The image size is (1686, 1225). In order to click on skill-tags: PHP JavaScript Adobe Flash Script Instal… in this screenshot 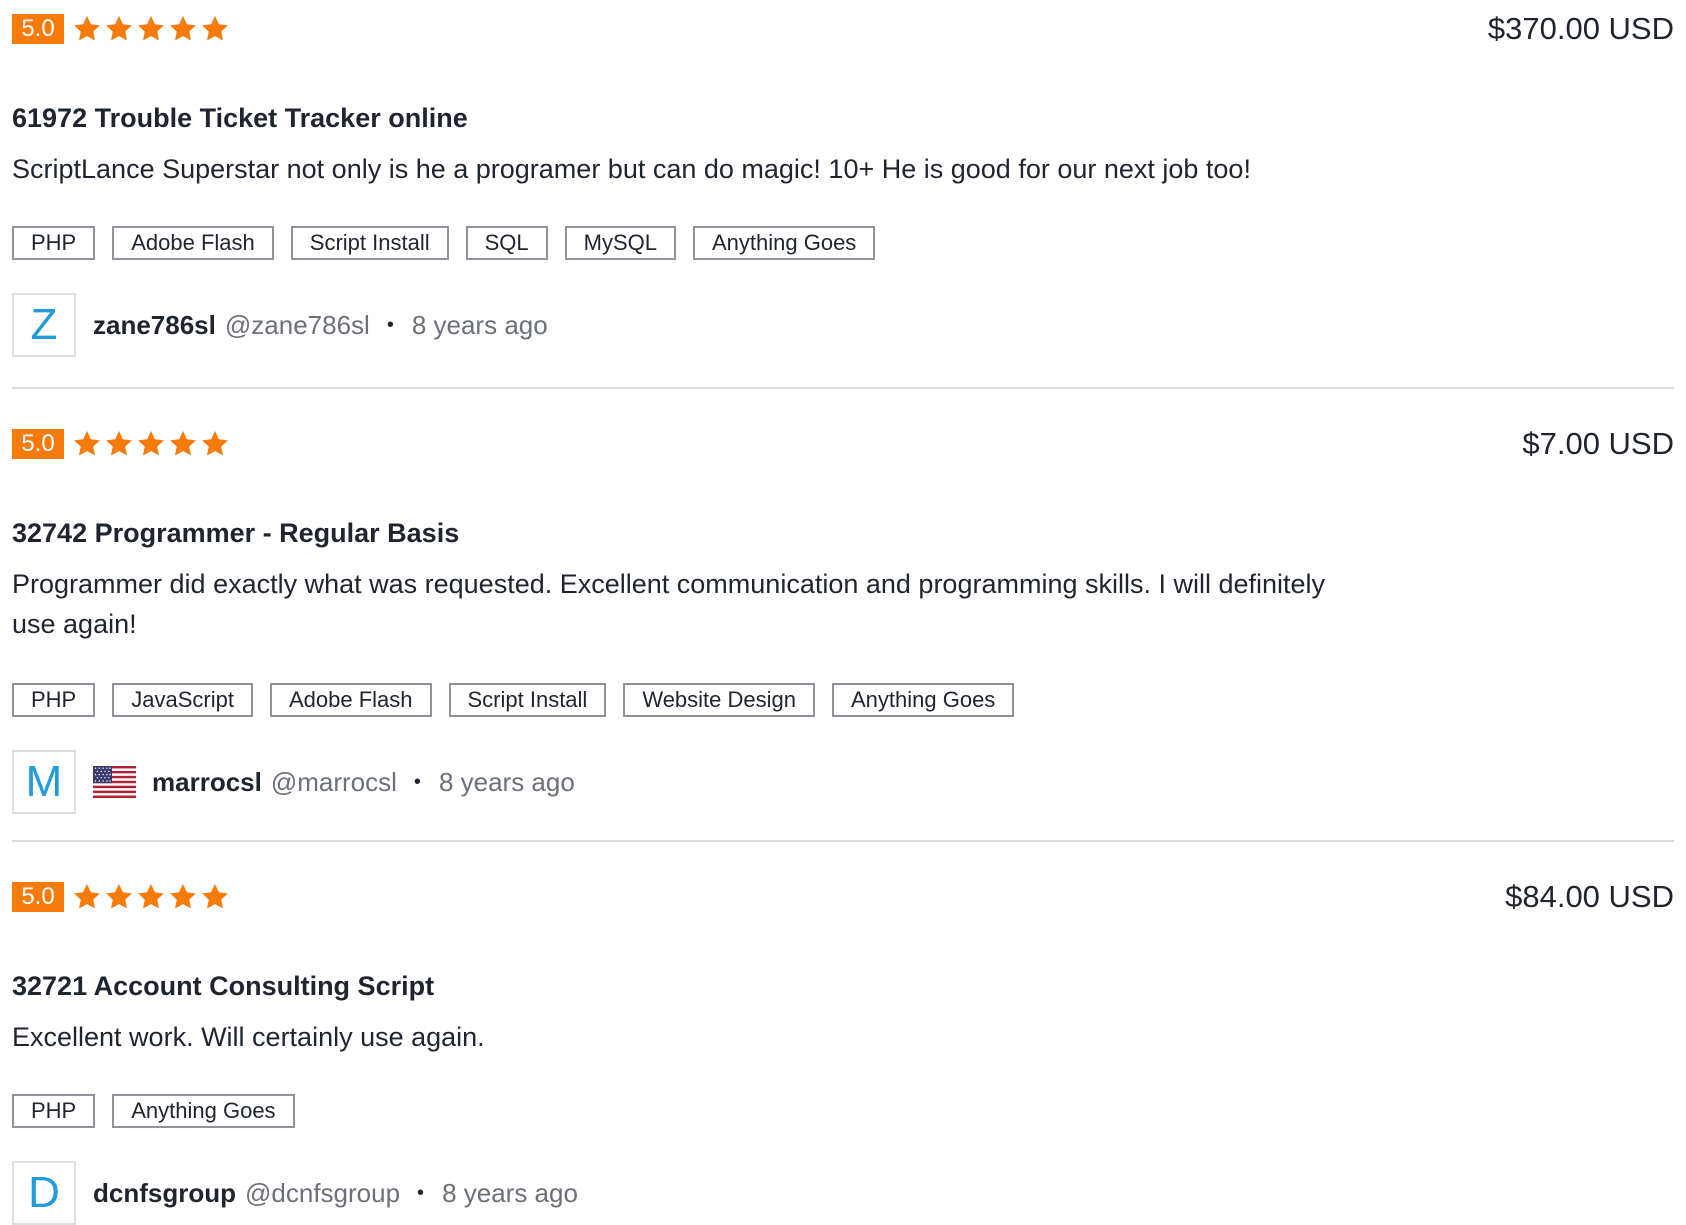, I will do `click(521, 700)`.